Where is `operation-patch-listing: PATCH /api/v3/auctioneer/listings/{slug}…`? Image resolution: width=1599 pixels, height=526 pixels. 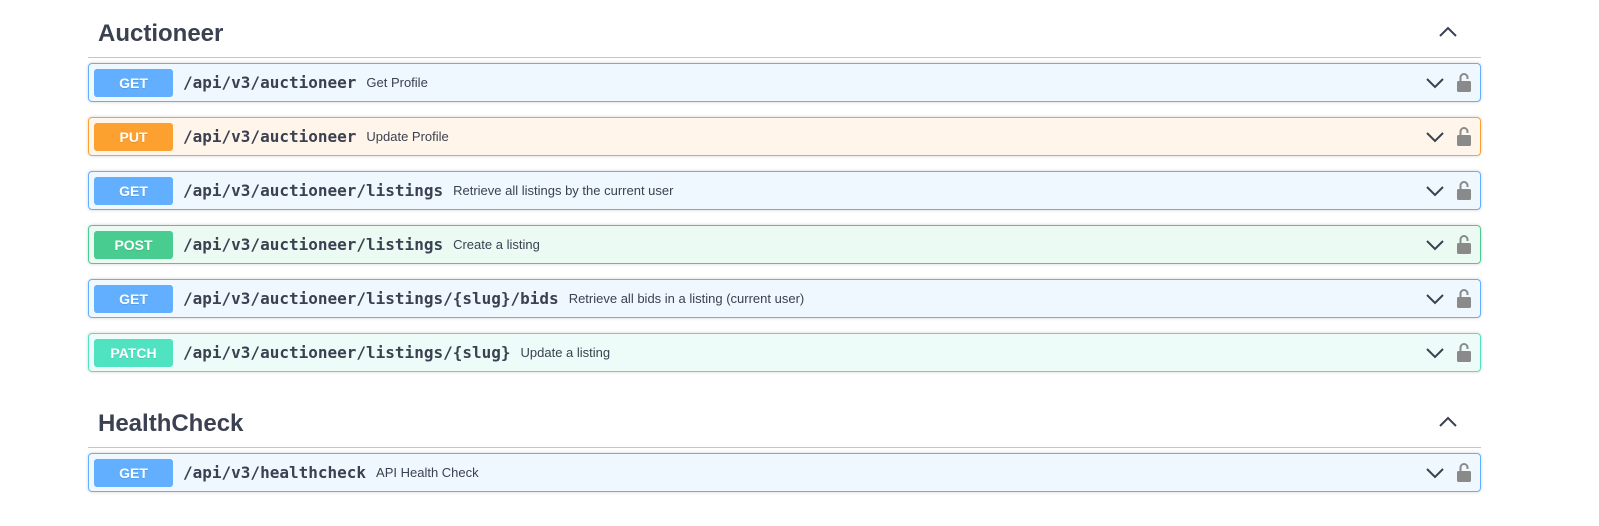 operation-patch-listing: PATCH /api/v3/auctioneer/listings/{slug}… is located at coordinates (784, 352).